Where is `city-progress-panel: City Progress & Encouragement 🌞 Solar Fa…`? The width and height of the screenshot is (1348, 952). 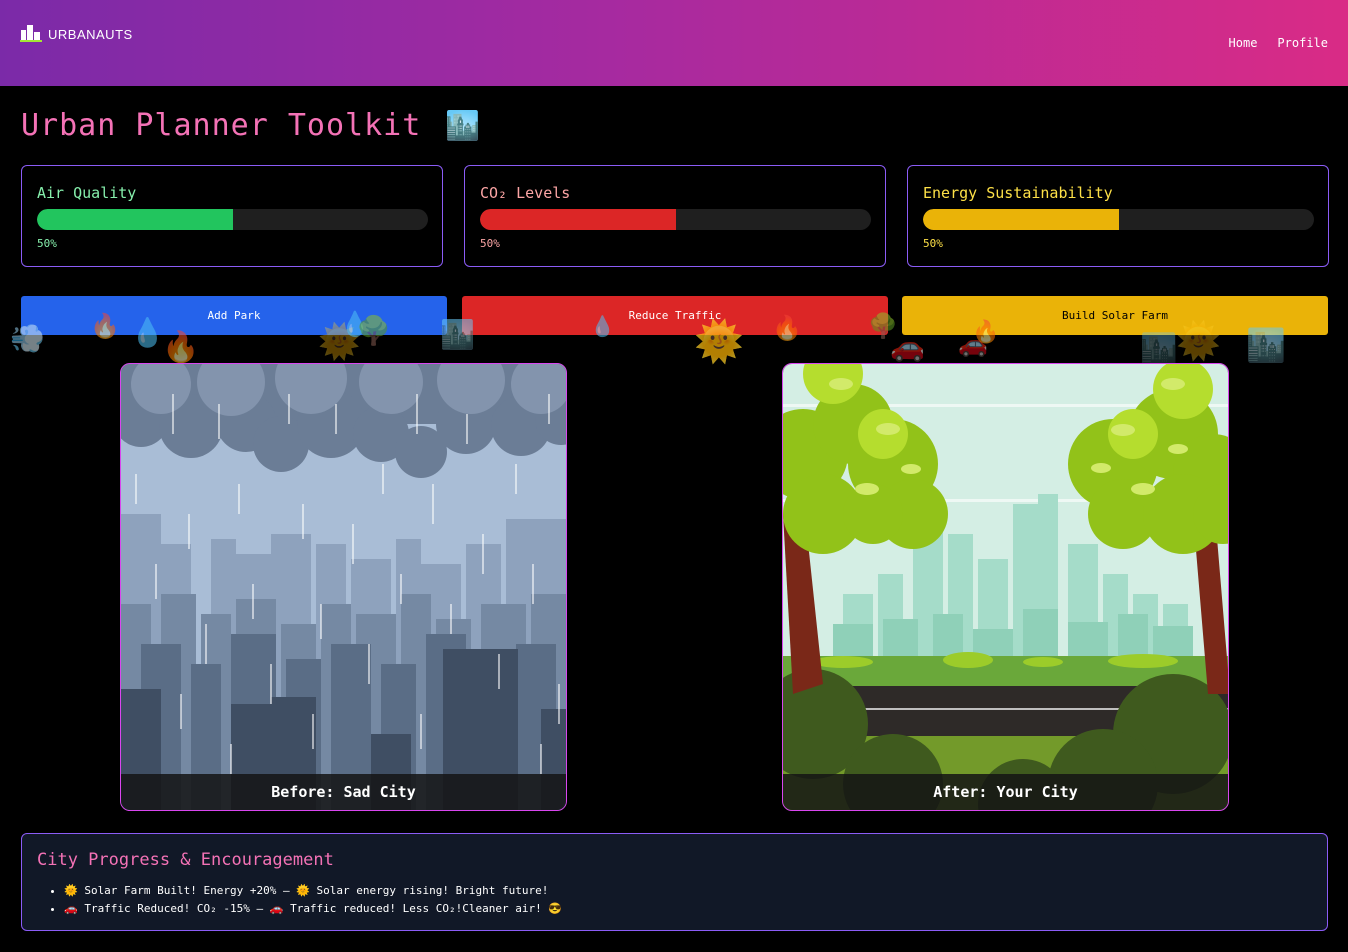 city-progress-panel: City Progress & Encouragement 🌞 Solar Fa… is located at coordinates (674, 882).